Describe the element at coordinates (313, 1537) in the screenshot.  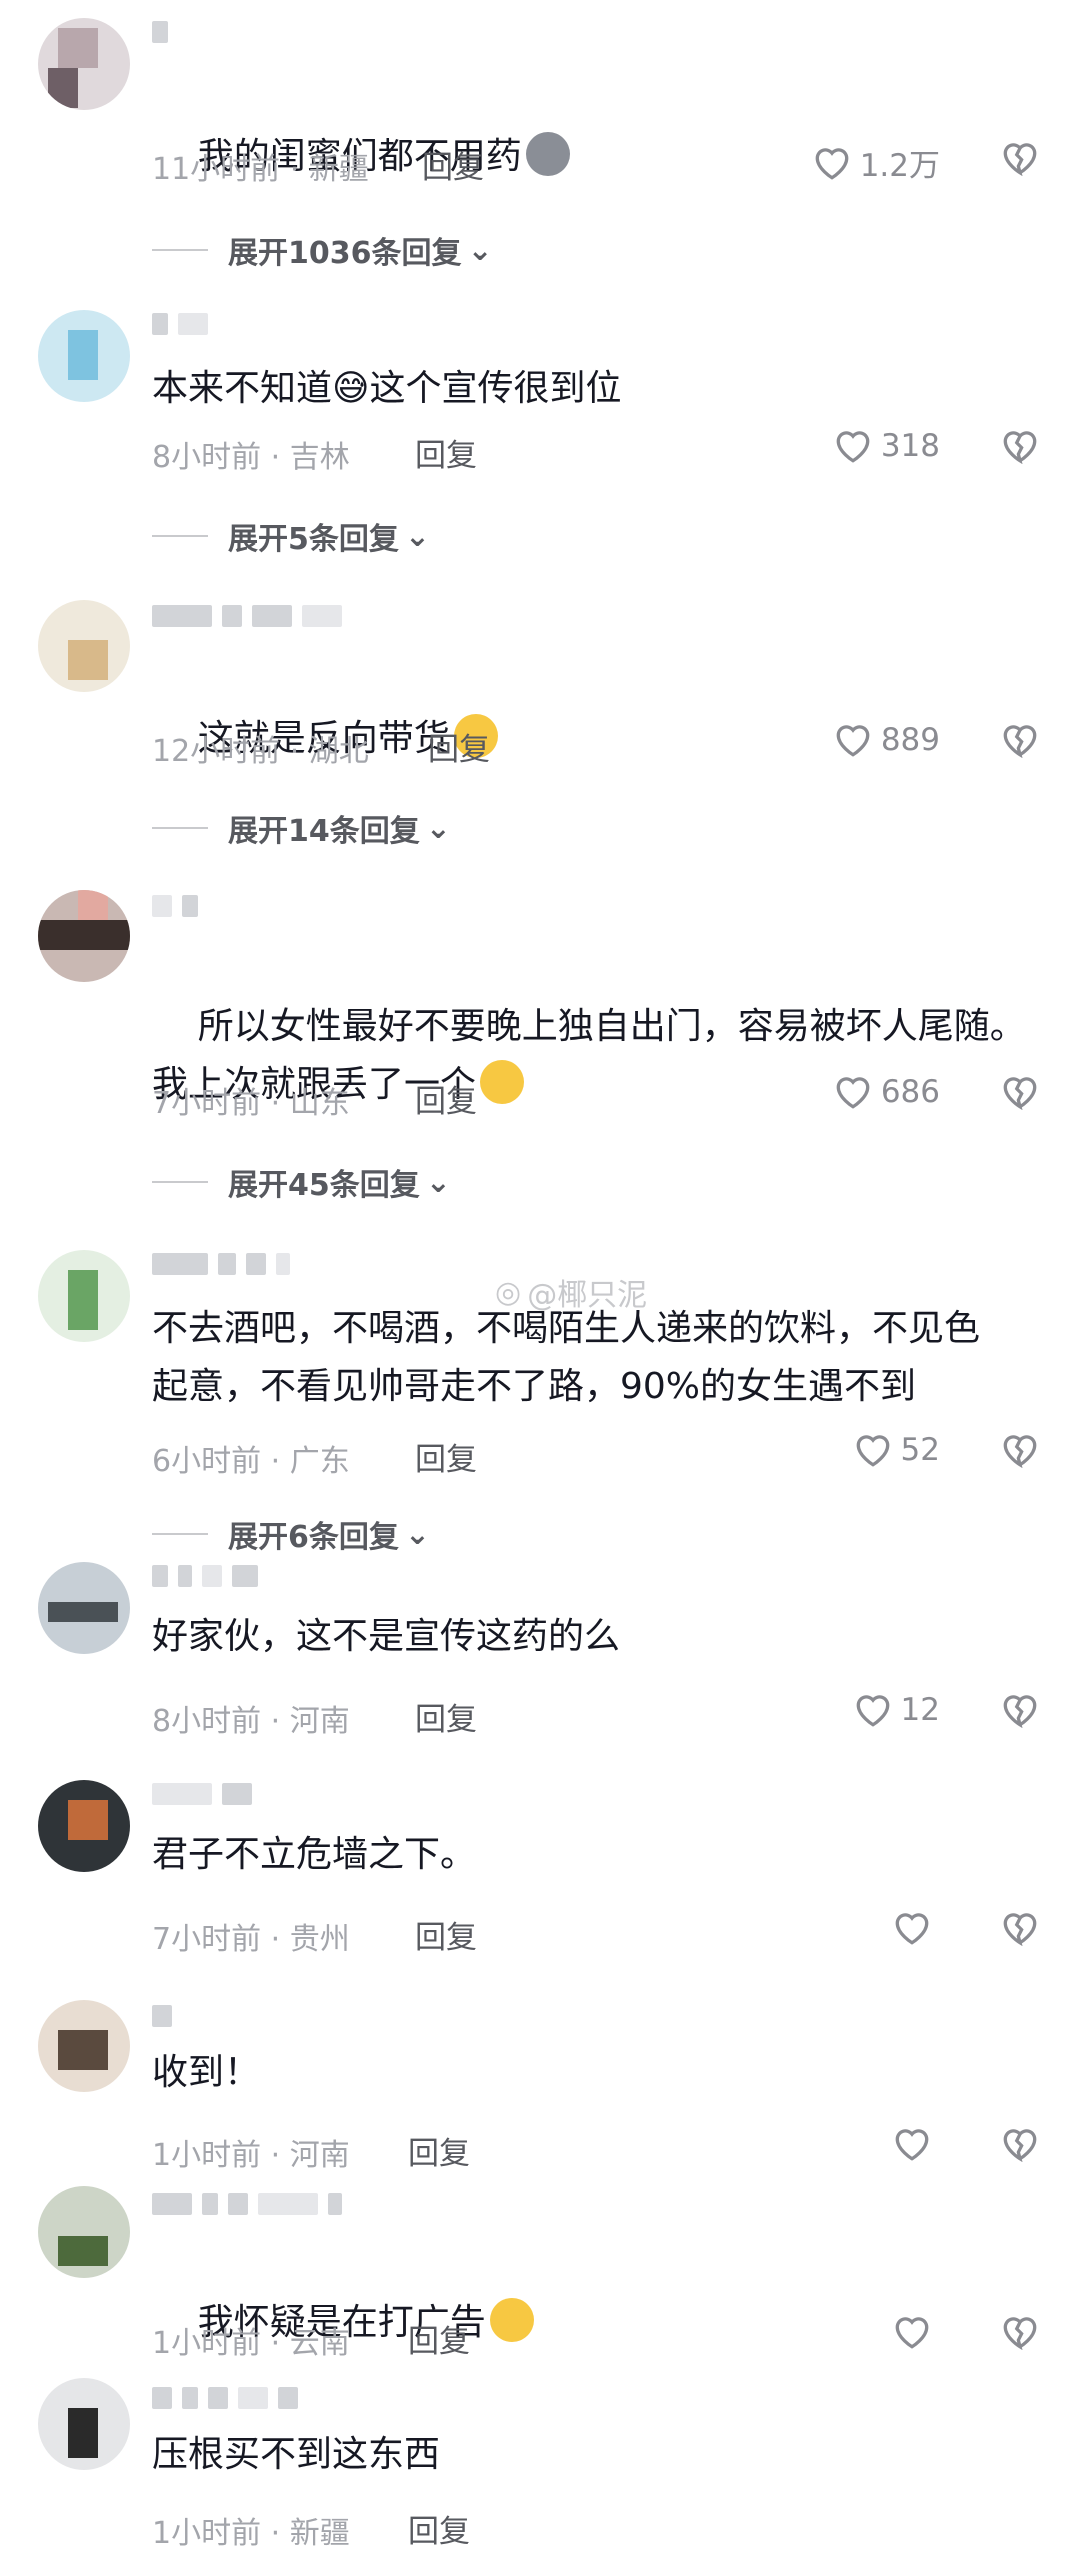
I see `expand-label: 展开6条回复` at that location.